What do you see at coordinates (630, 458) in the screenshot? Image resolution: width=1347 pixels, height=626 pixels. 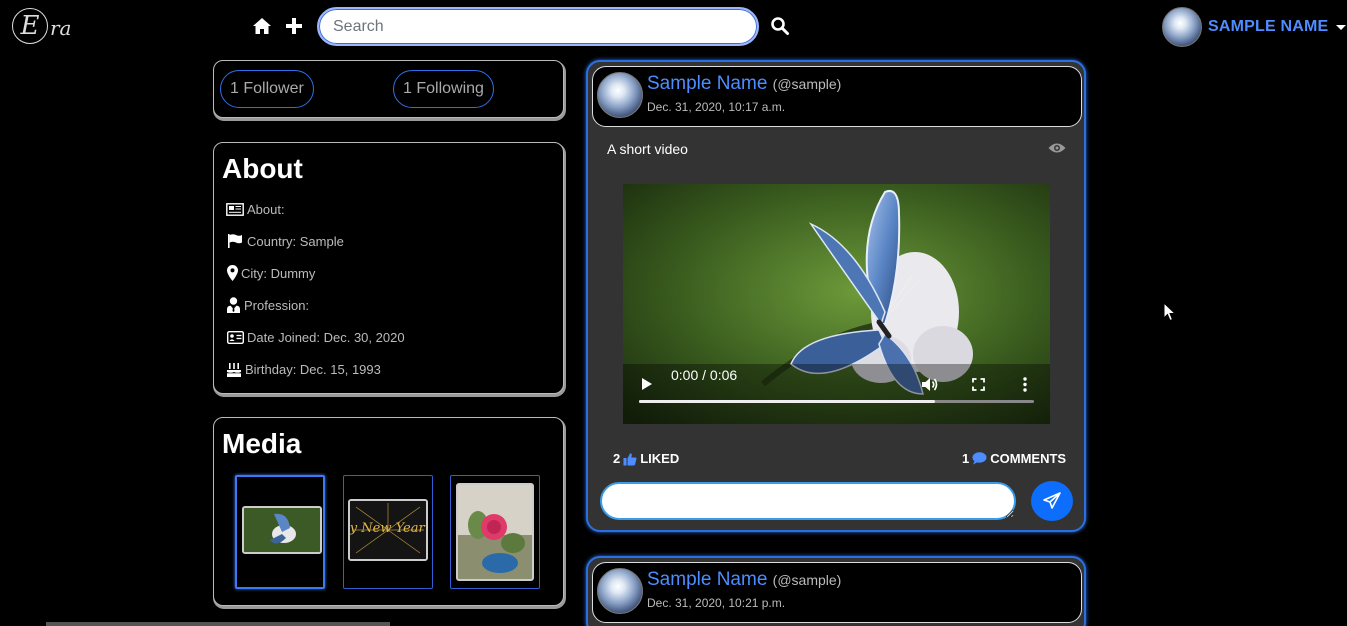 I see `thumbs-up-icon` at bounding box center [630, 458].